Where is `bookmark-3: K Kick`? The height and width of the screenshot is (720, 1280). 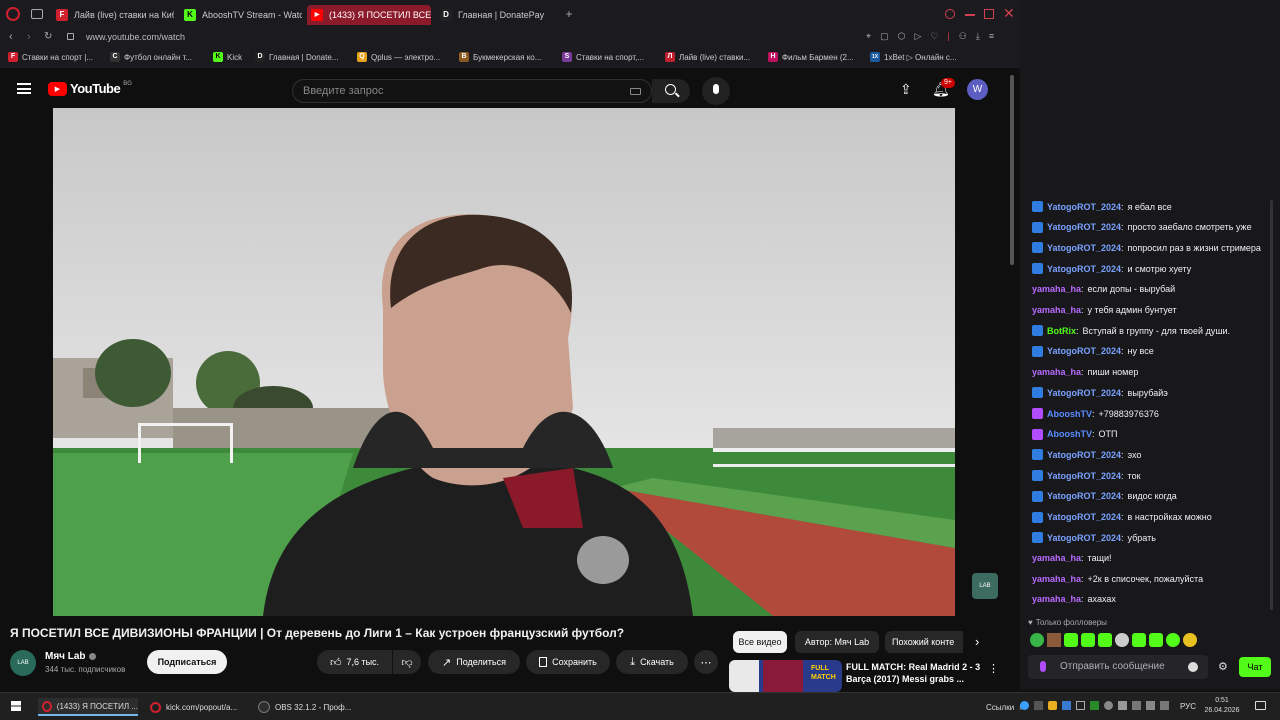
bookmark-3: K Kick is located at coordinates (227, 57).